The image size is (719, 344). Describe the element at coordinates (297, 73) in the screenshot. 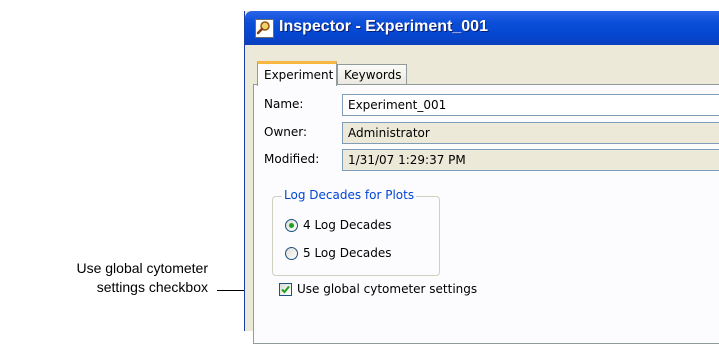

I see `tab-experiment: Experiment` at that location.